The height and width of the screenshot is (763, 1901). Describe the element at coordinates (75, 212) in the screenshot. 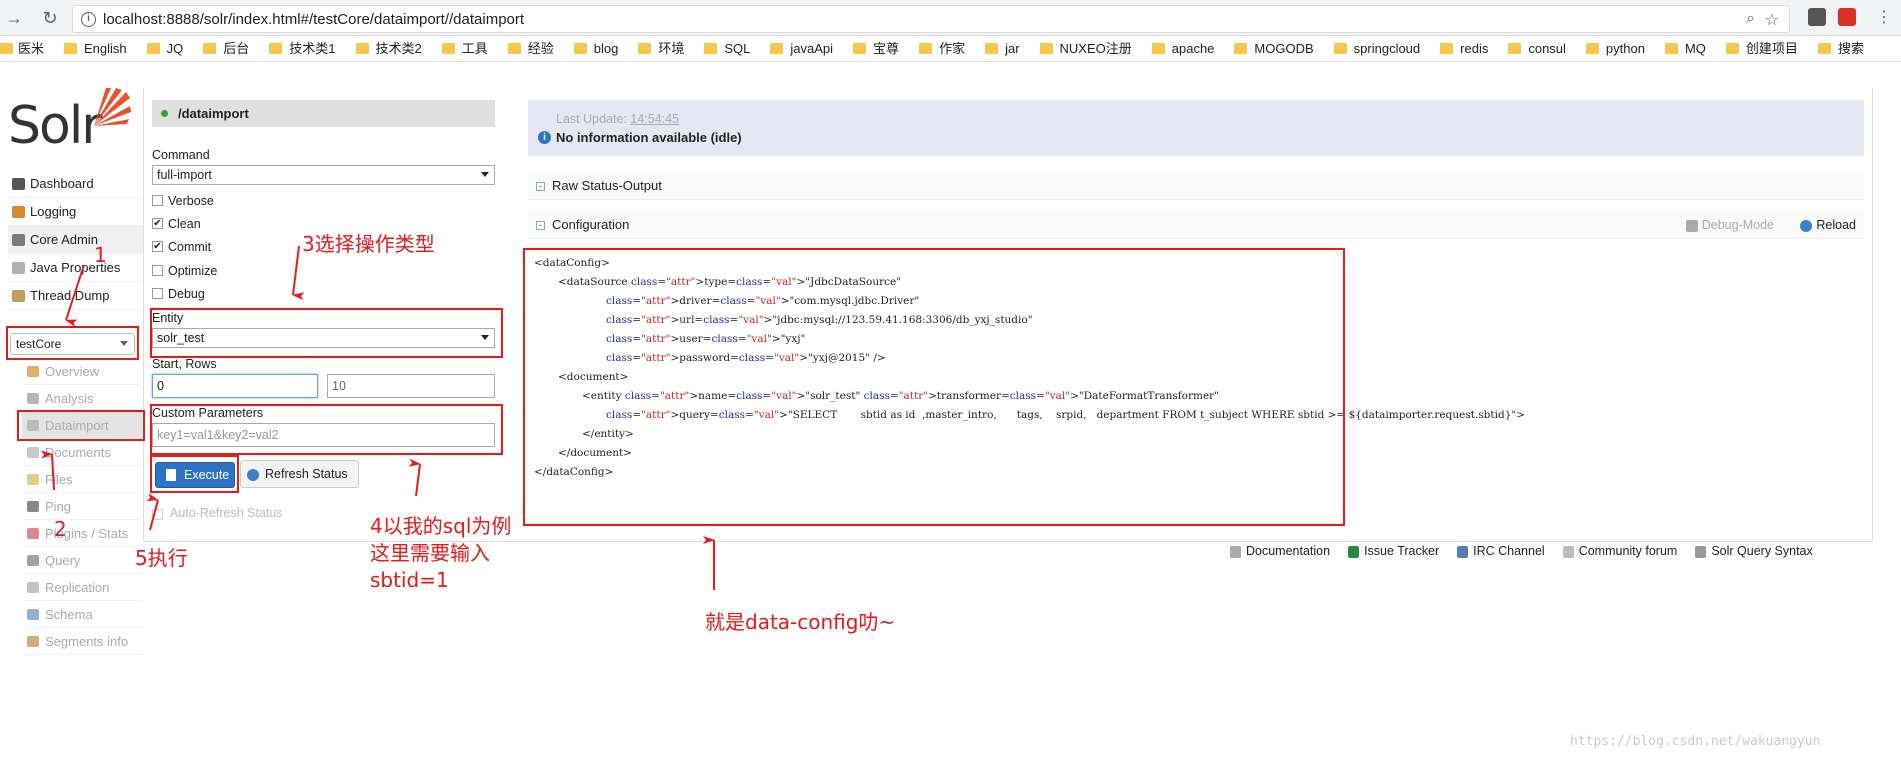

I see `sidebar-item-logging: Logging` at that location.